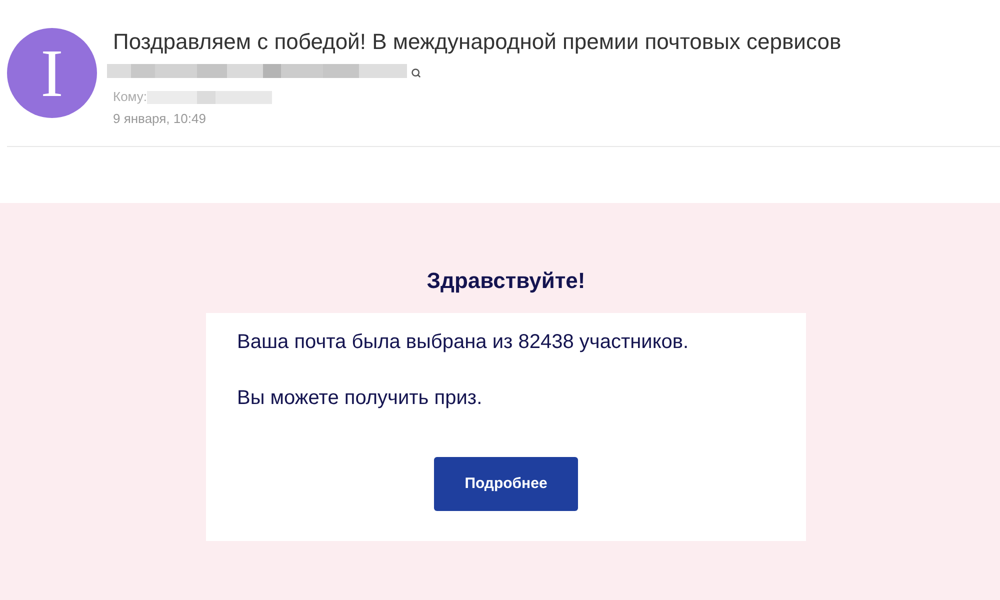 This screenshot has width=1000, height=600. Describe the element at coordinates (506, 484) in the screenshot. I see `details-button: Подробнее` at that location.